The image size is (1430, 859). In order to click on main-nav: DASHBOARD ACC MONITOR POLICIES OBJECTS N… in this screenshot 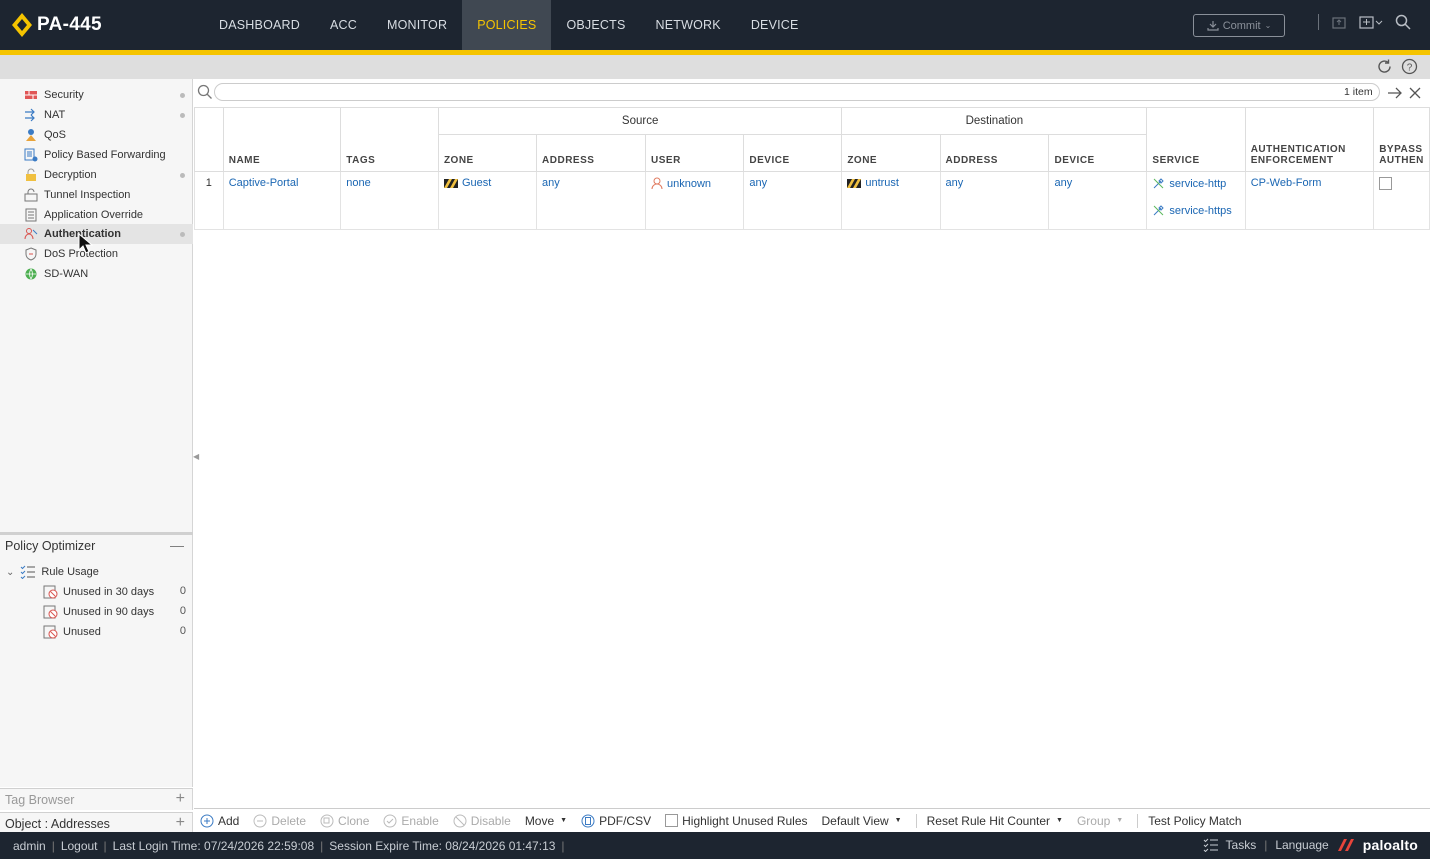, I will do `click(509, 25)`.